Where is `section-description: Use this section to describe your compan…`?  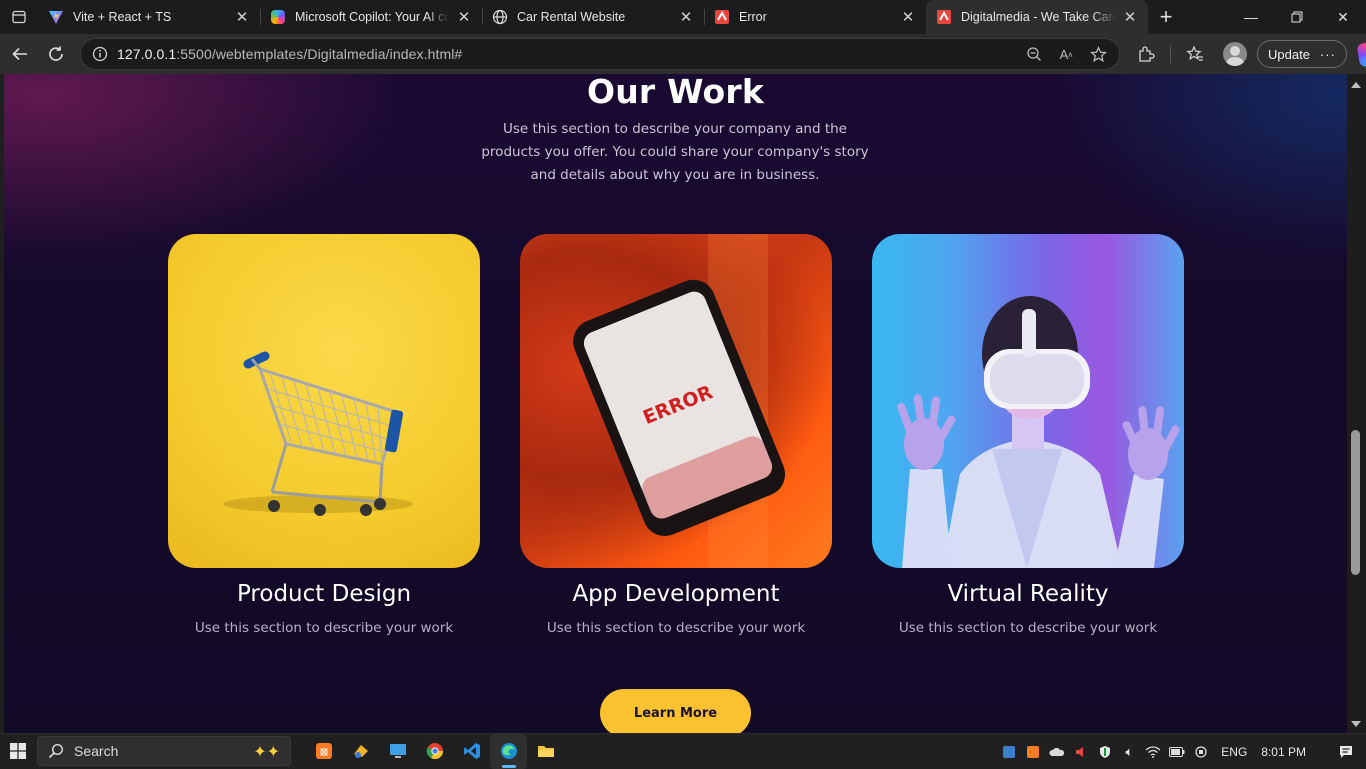
section-description: Use this section to describe your compan… is located at coordinates (675, 152).